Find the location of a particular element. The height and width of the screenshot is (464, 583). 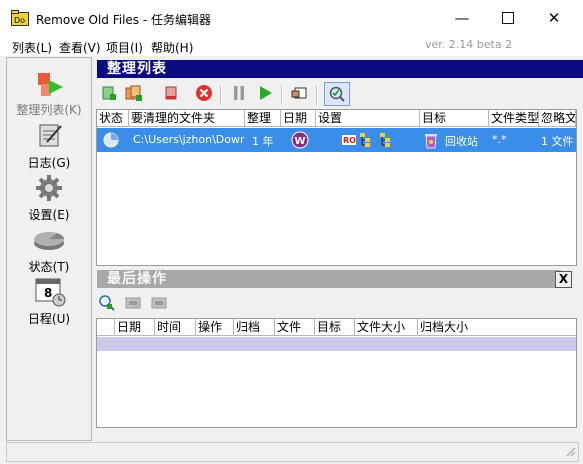

close-panel-button: X is located at coordinates (563, 279).